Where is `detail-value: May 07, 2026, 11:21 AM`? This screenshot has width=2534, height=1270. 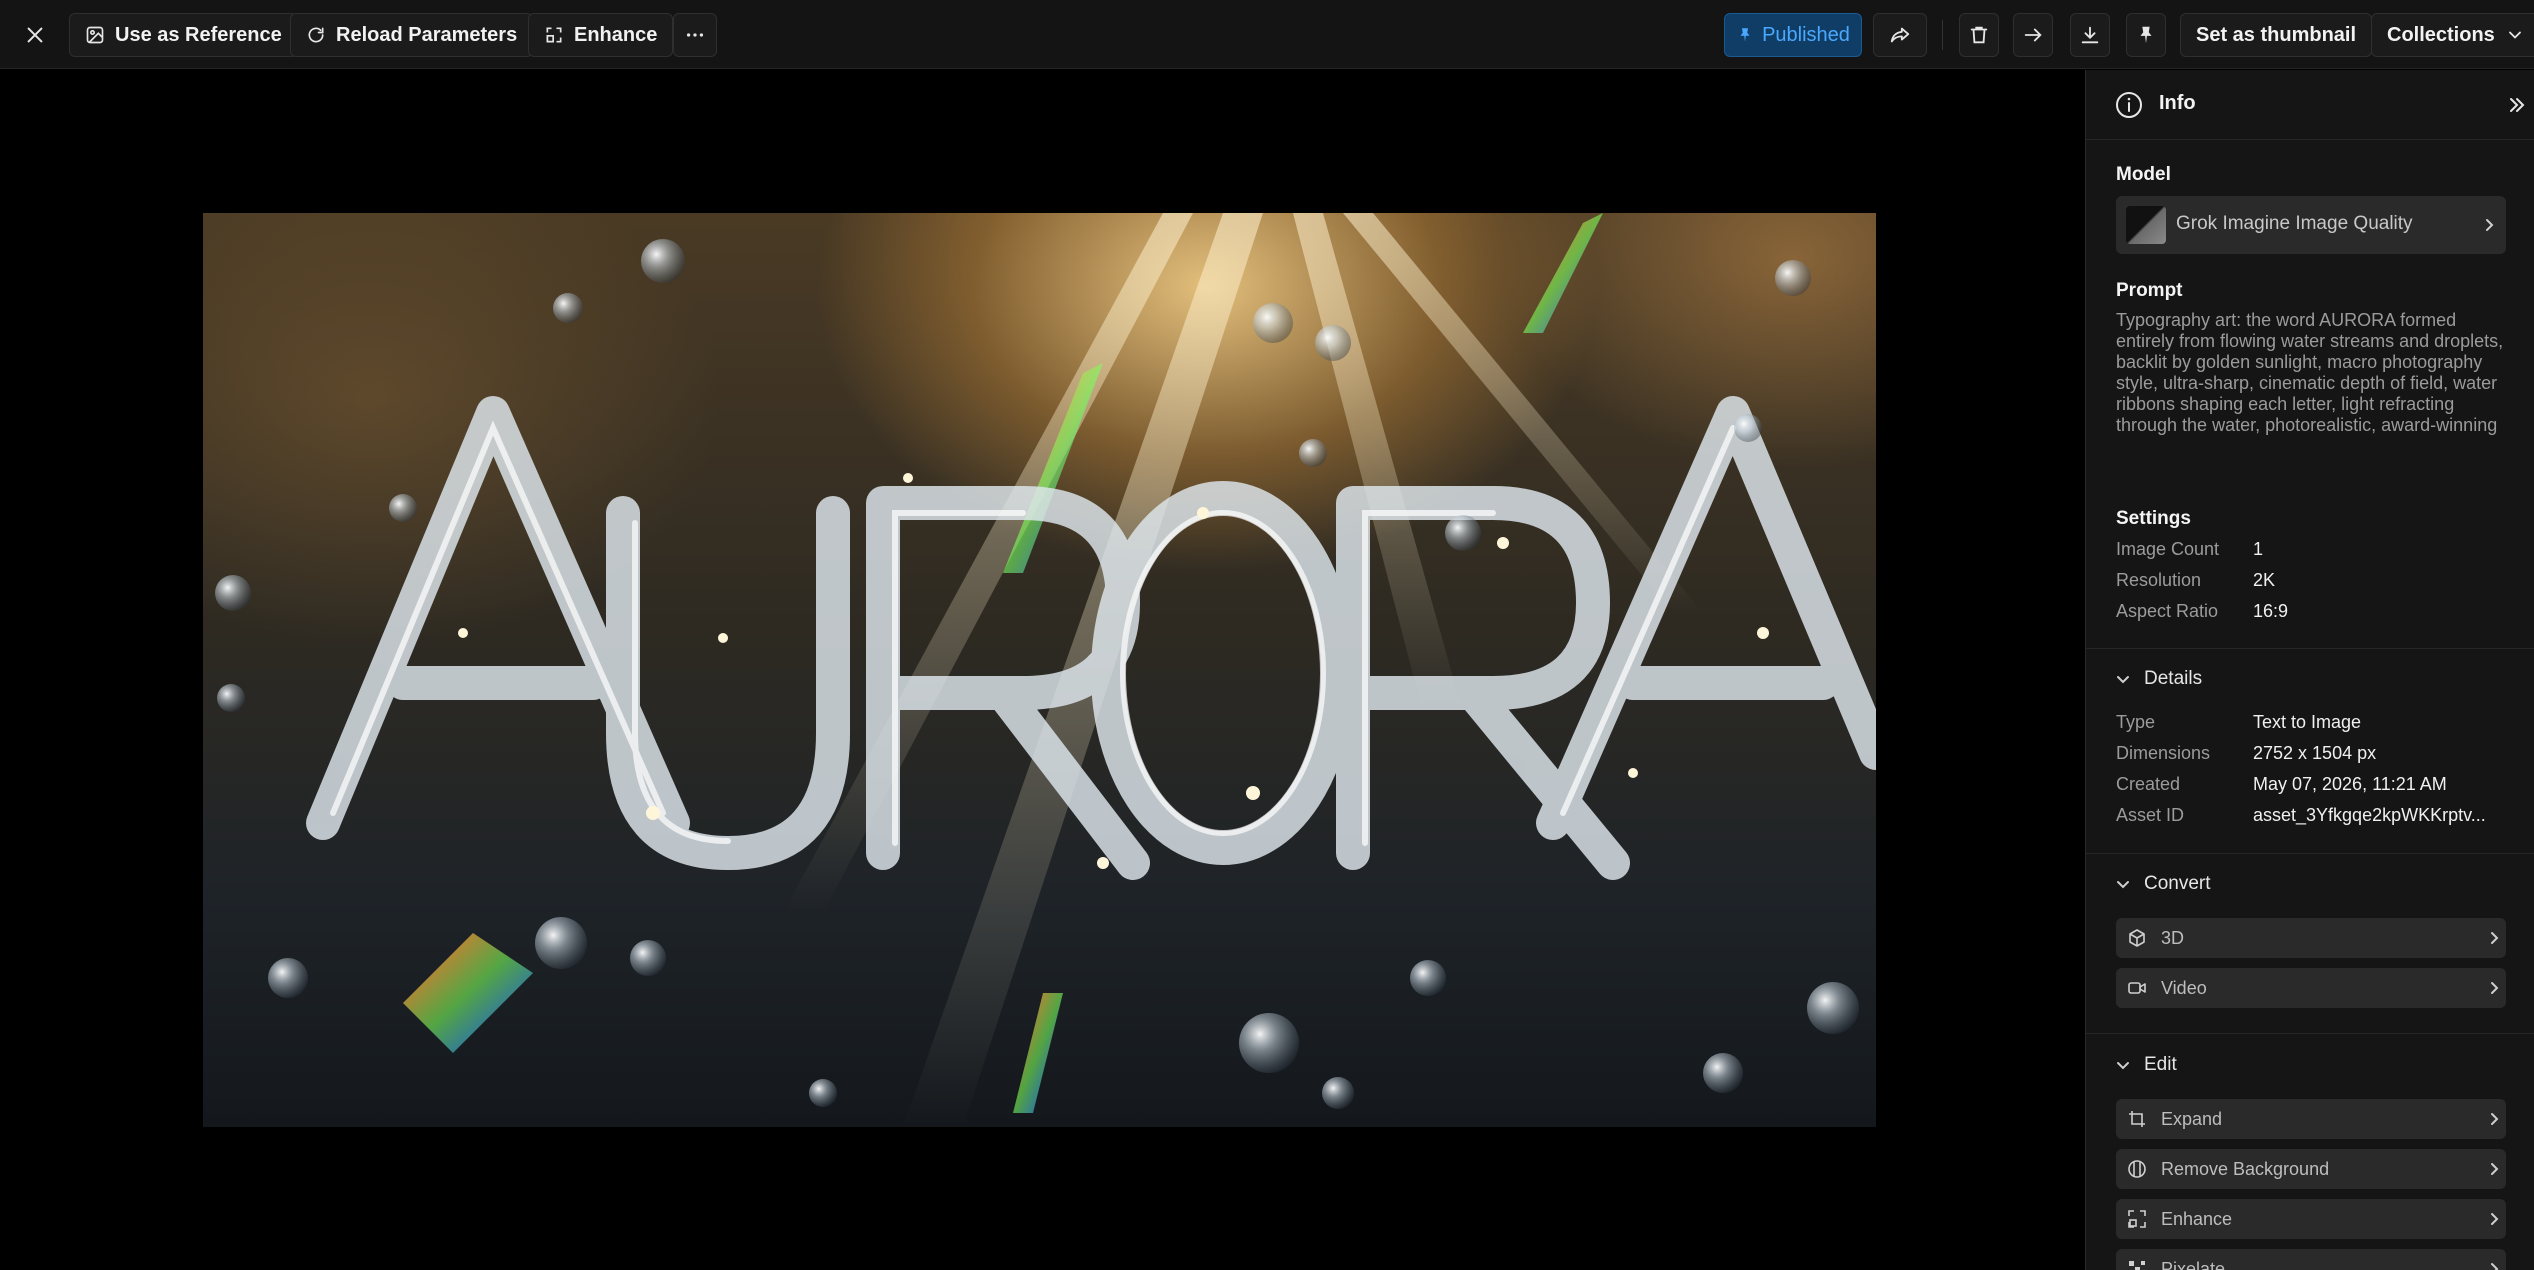
detail-value: May 07, 2026, 11:21 AM is located at coordinates (2350, 784).